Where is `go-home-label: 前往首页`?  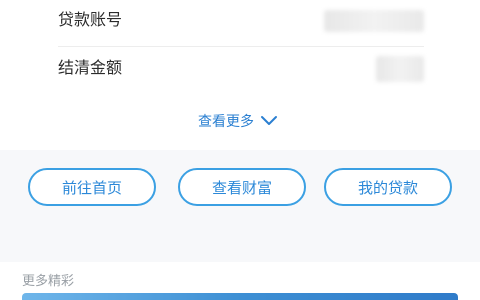
go-home-label: 前往首页 is located at coordinates (91, 187).